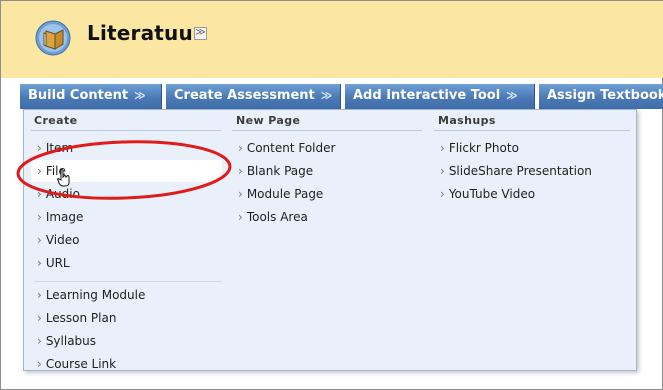  Describe the element at coordinates (327, 130) in the screenshot. I see `new-page-column-divider` at that location.